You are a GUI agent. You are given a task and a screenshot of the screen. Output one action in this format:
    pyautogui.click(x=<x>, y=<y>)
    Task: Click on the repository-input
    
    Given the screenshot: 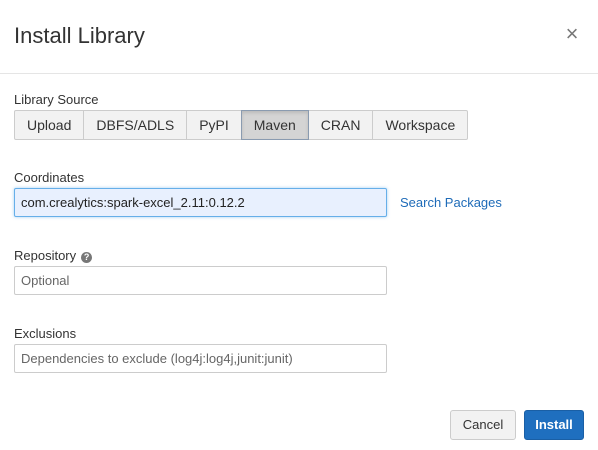 What is the action you would take?
    pyautogui.click(x=200, y=280)
    